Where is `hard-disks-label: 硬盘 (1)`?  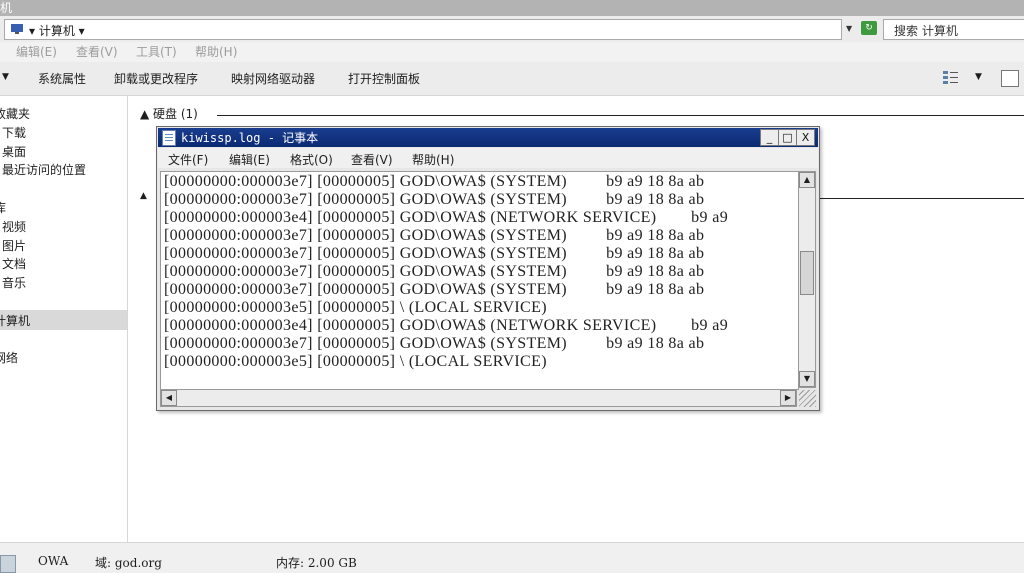 hard-disks-label: 硬盘 (1) is located at coordinates (175, 114).